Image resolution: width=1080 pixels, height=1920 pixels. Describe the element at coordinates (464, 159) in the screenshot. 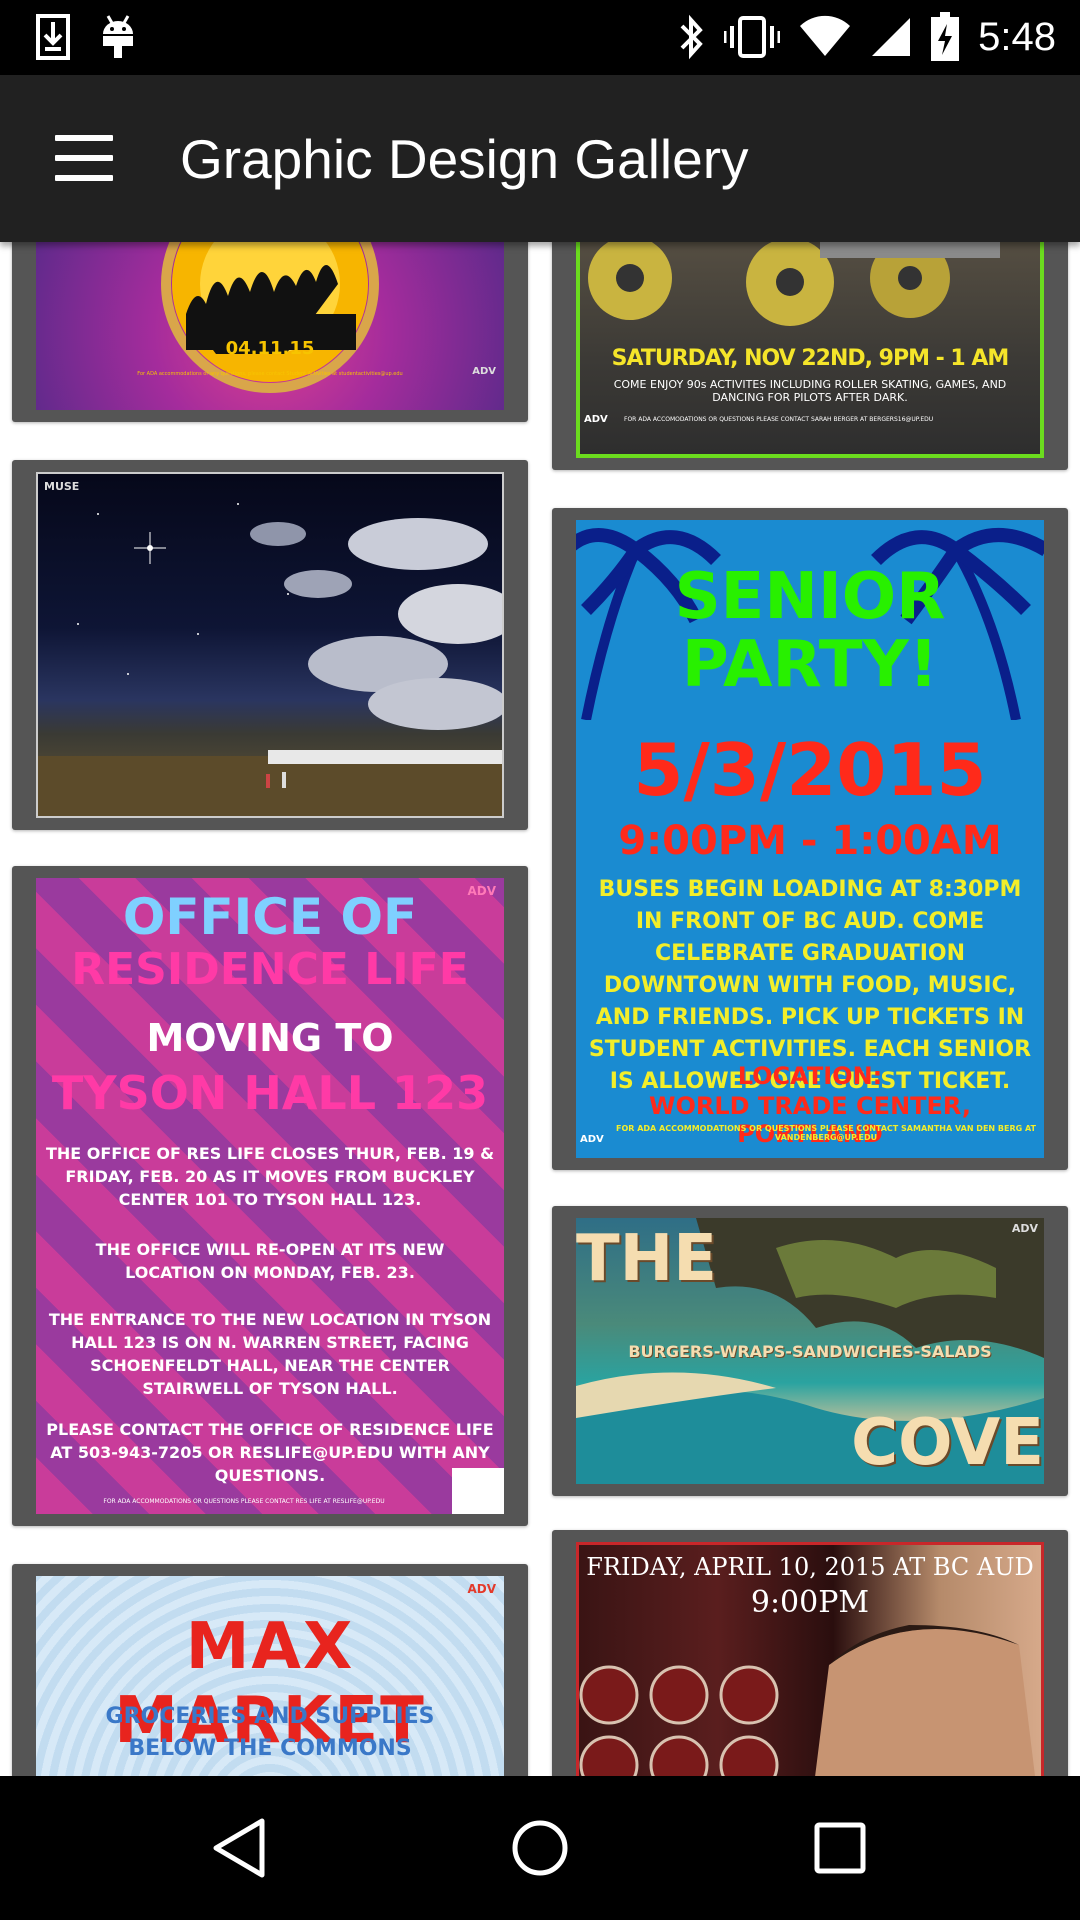

I see `app-title: Graphic Design Gallery` at that location.